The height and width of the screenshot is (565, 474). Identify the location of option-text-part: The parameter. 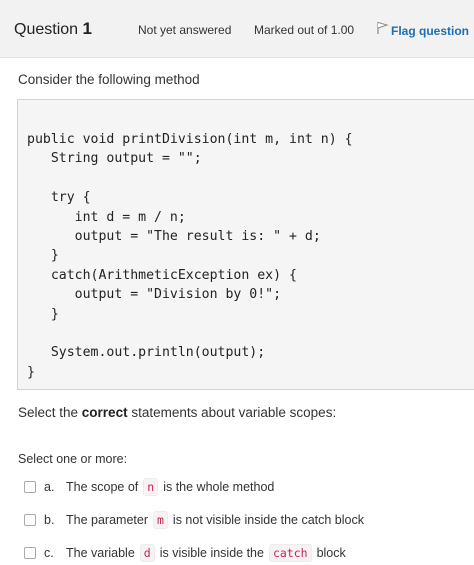
(107, 520).